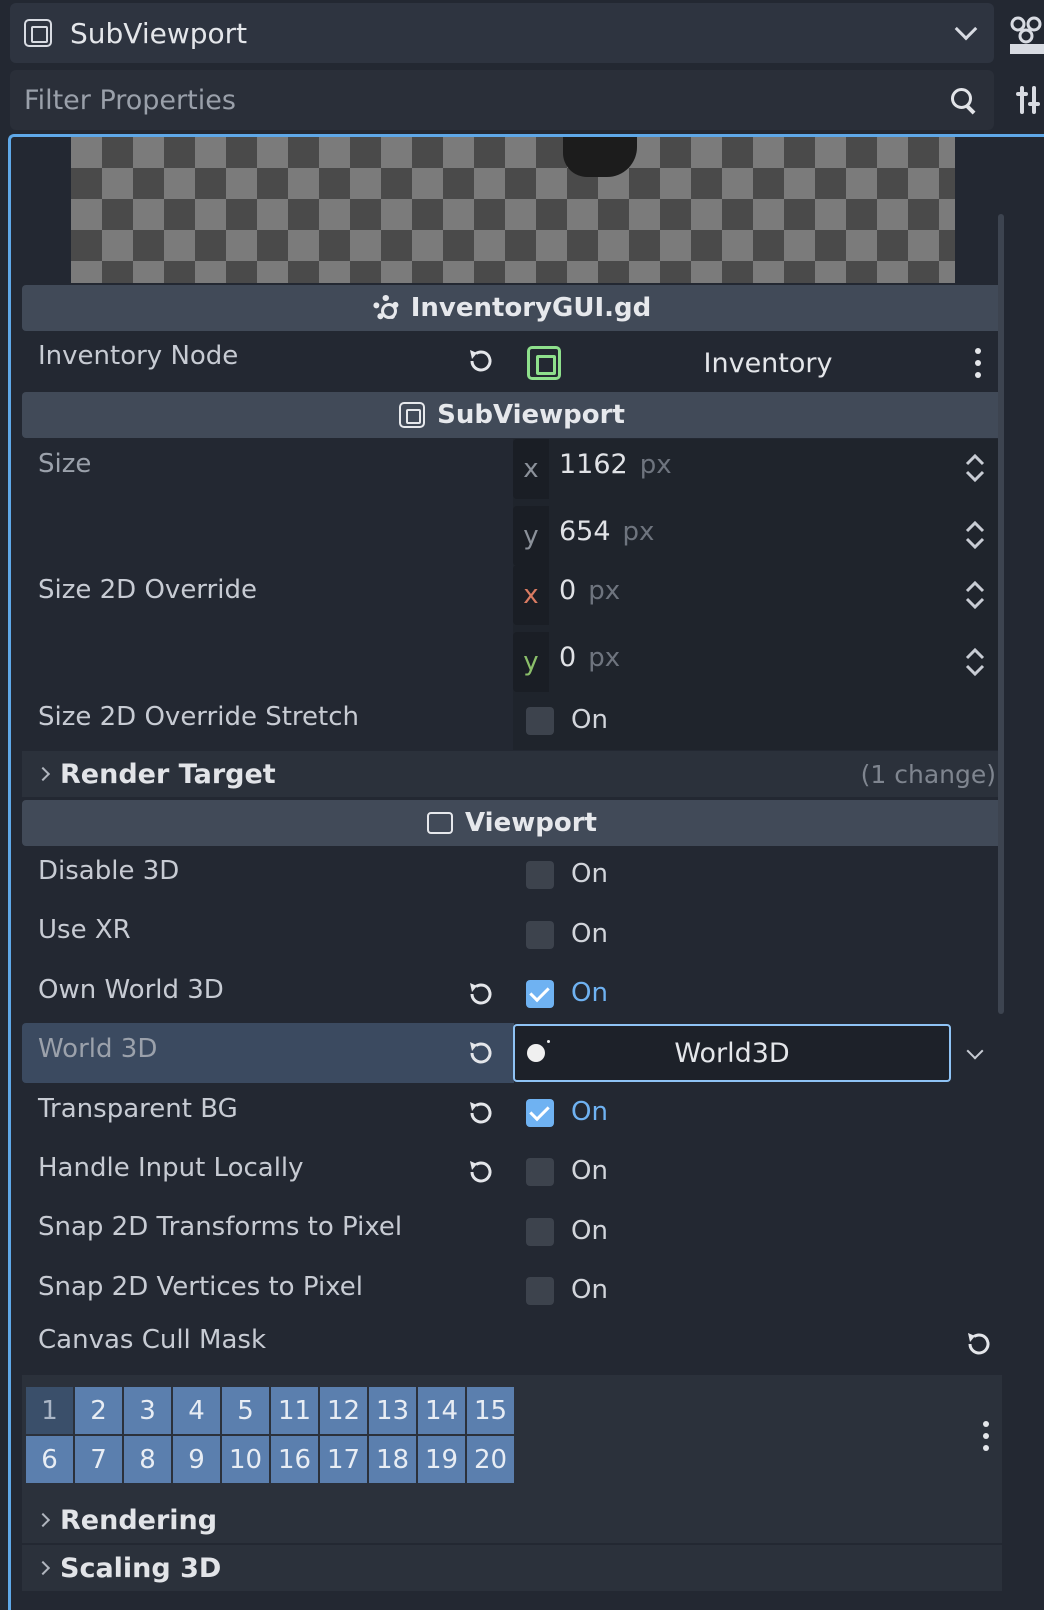 Image resolution: width=1044 pixels, height=1610 pixels. What do you see at coordinates (147, 1410) in the screenshot?
I see `layer-cell: 3` at bounding box center [147, 1410].